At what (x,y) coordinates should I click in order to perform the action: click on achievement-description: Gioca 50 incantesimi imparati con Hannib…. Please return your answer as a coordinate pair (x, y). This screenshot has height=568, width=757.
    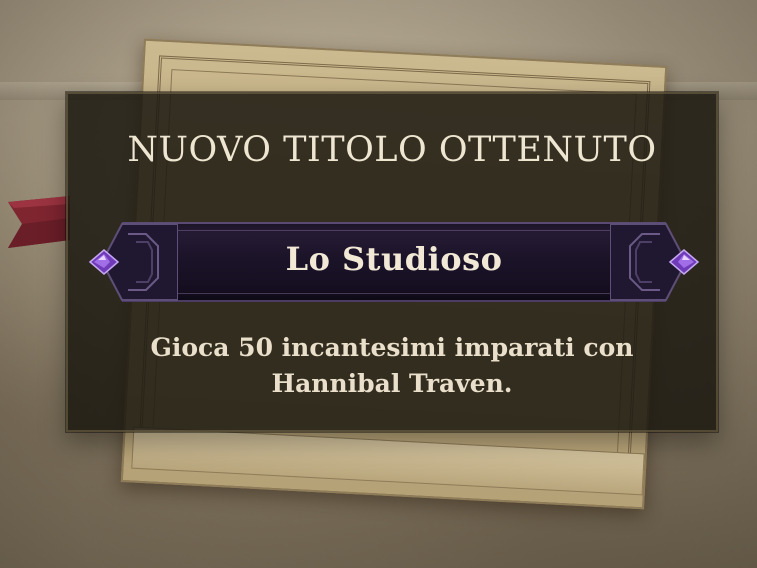
    Looking at the image, I should click on (392, 365).